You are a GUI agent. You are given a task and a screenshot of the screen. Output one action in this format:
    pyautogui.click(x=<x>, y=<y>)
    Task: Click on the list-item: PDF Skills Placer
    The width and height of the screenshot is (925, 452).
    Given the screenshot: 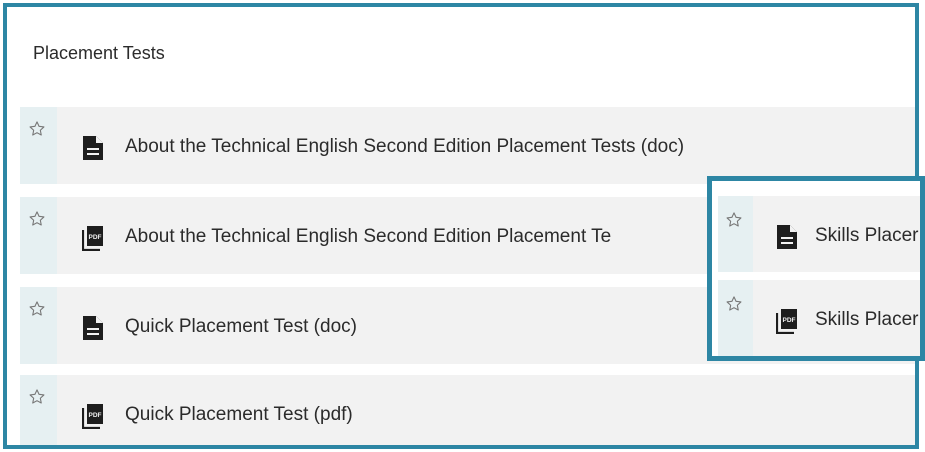 What is the action you would take?
    pyautogui.click(x=819, y=318)
    